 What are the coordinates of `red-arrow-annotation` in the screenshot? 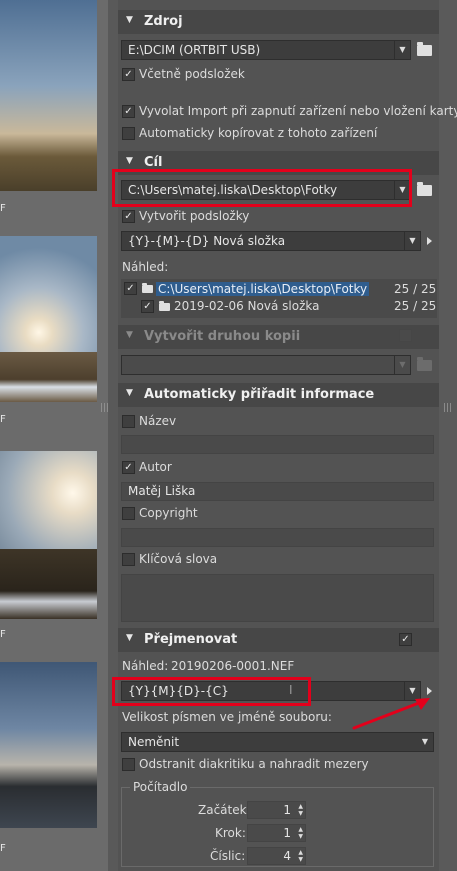 It's located at (391, 714).